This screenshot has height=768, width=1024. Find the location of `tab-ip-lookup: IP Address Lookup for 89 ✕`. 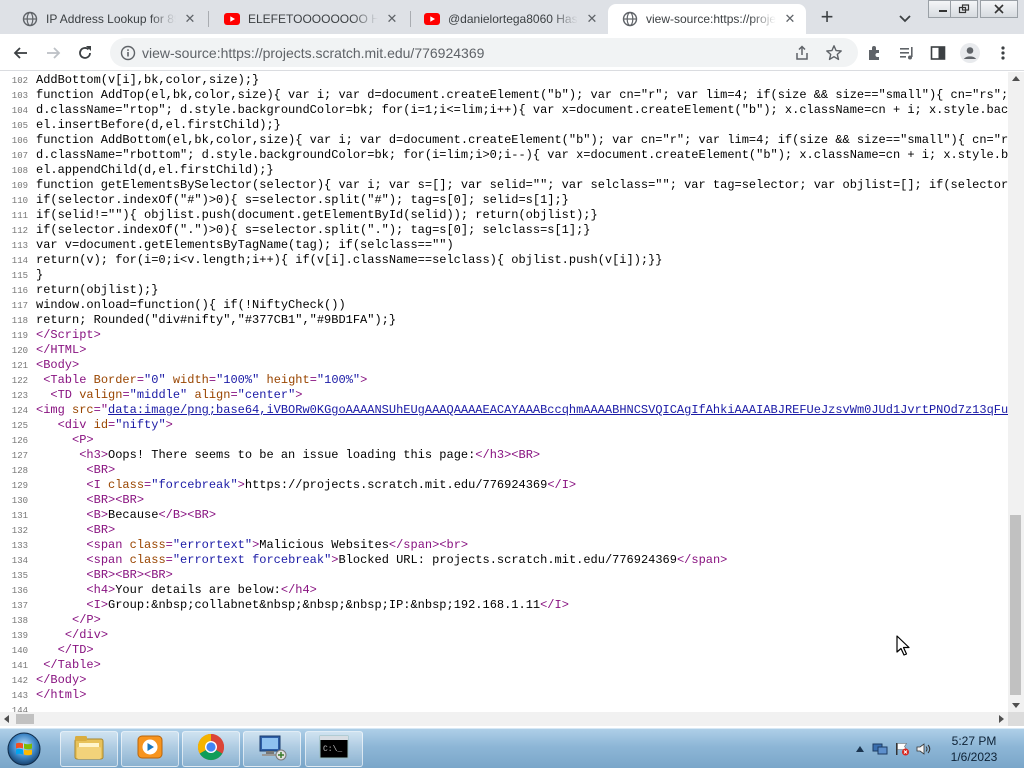

tab-ip-lookup: IP Address Lookup for 89 ✕ is located at coordinates (107, 19).